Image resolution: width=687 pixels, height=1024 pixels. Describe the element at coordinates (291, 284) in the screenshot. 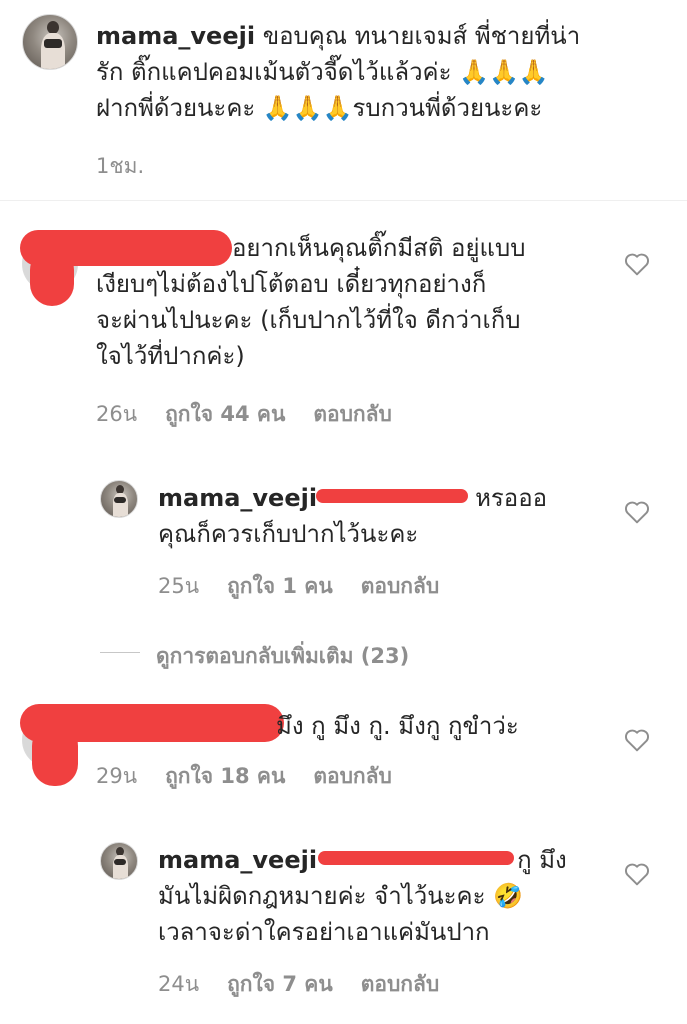

I see `comment-line-2: เงียบๆไม่ต้องไปโต้ตอบ เดี๋ยวทุกอย่างก็` at that location.